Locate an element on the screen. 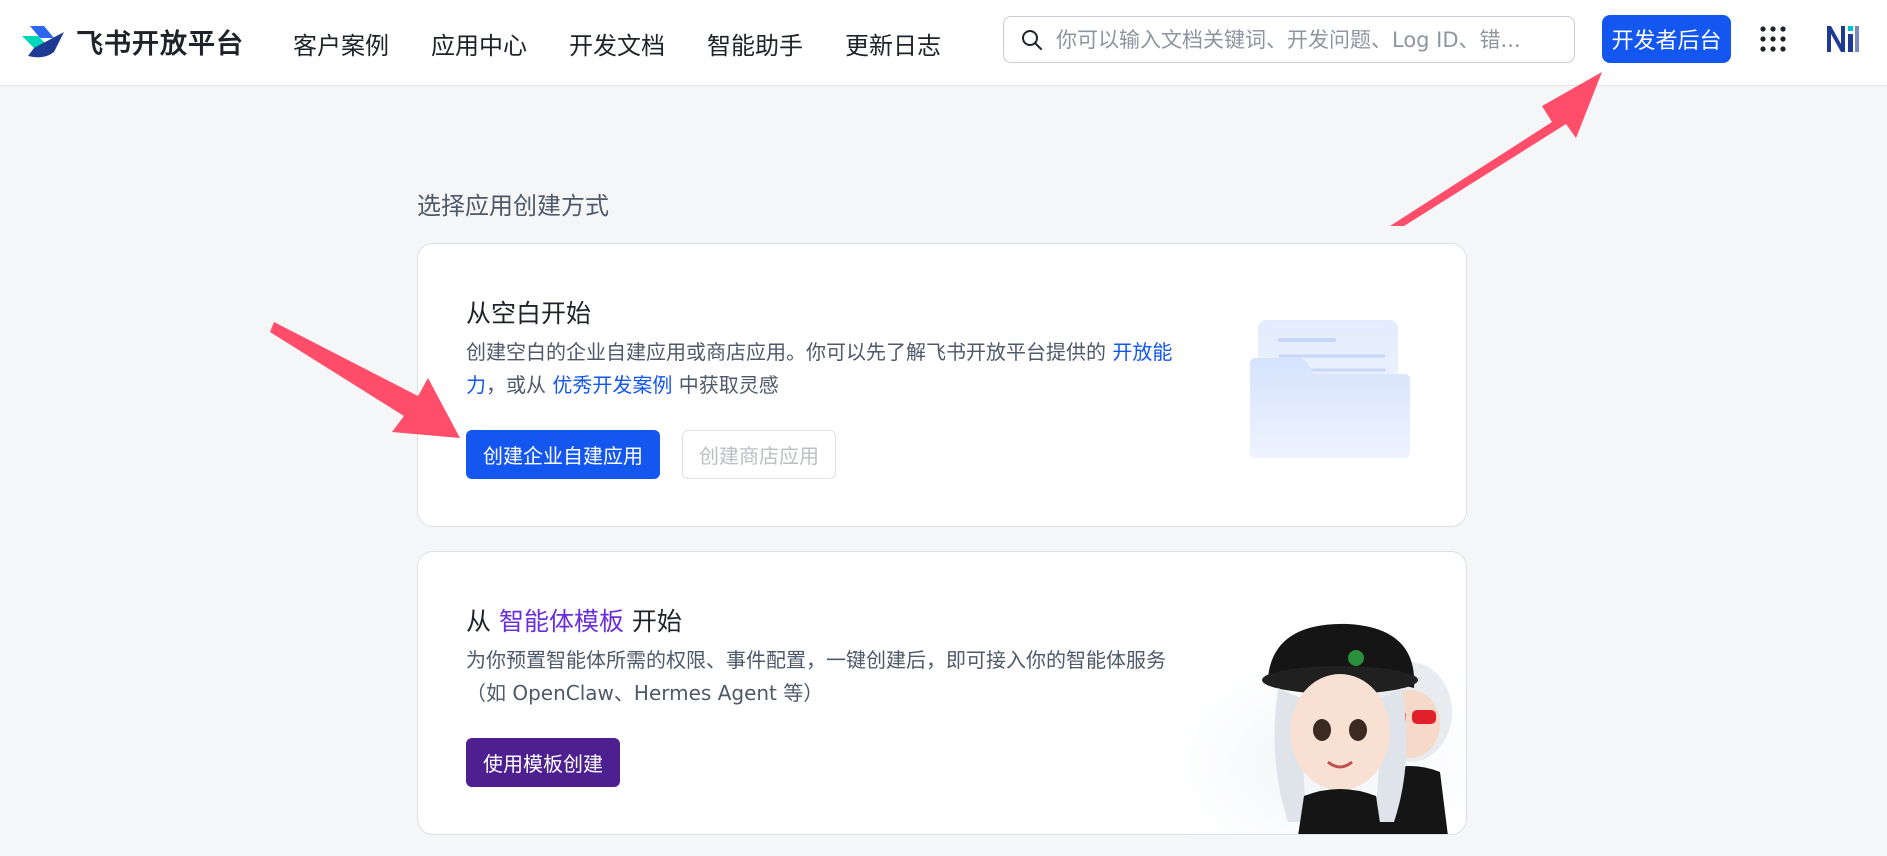  nav-item-app-center: 应用中心 is located at coordinates (479, 43).